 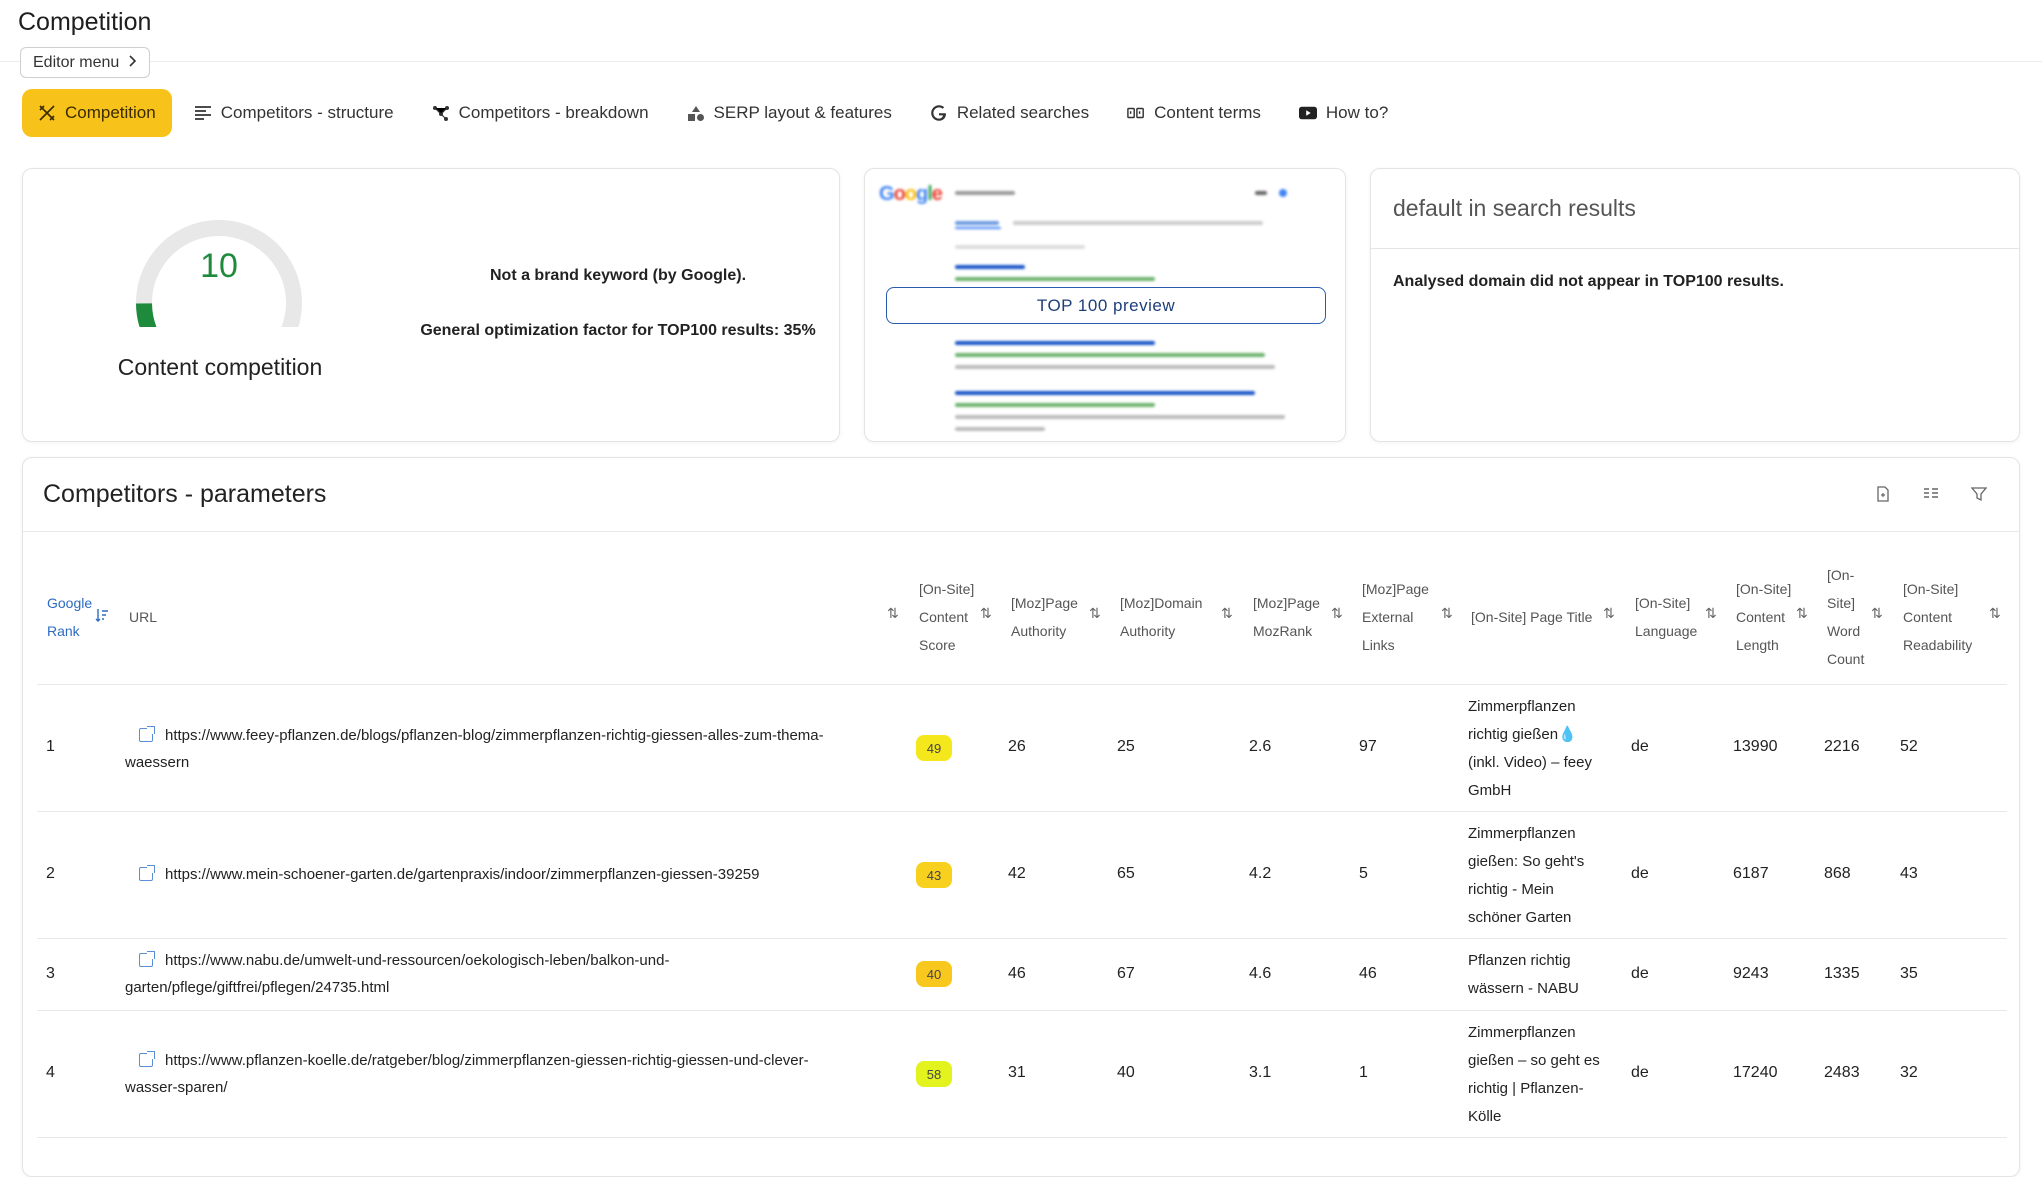 What do you see at coordinates (1937, 617) in the screenshot?
I see `header-readability: [On-Site] Content Readability` at bounding box center [1937, 617].